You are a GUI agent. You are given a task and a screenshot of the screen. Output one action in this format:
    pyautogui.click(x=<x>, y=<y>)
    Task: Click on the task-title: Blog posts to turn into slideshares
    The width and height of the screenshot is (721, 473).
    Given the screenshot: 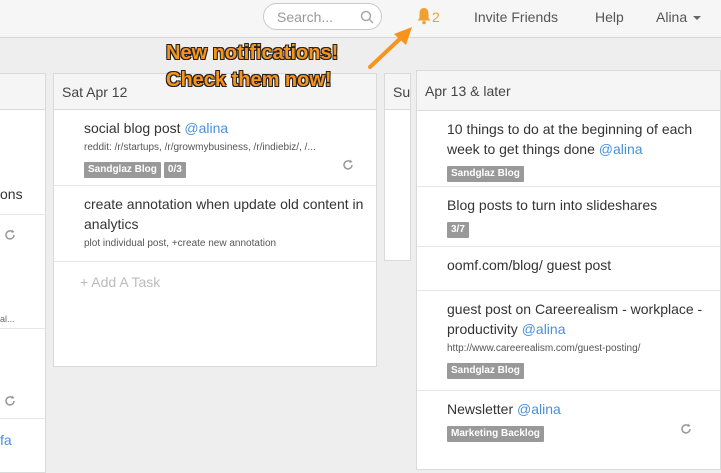 What is the action you would take?
    pyautogui.click(x=552, y=205)
    